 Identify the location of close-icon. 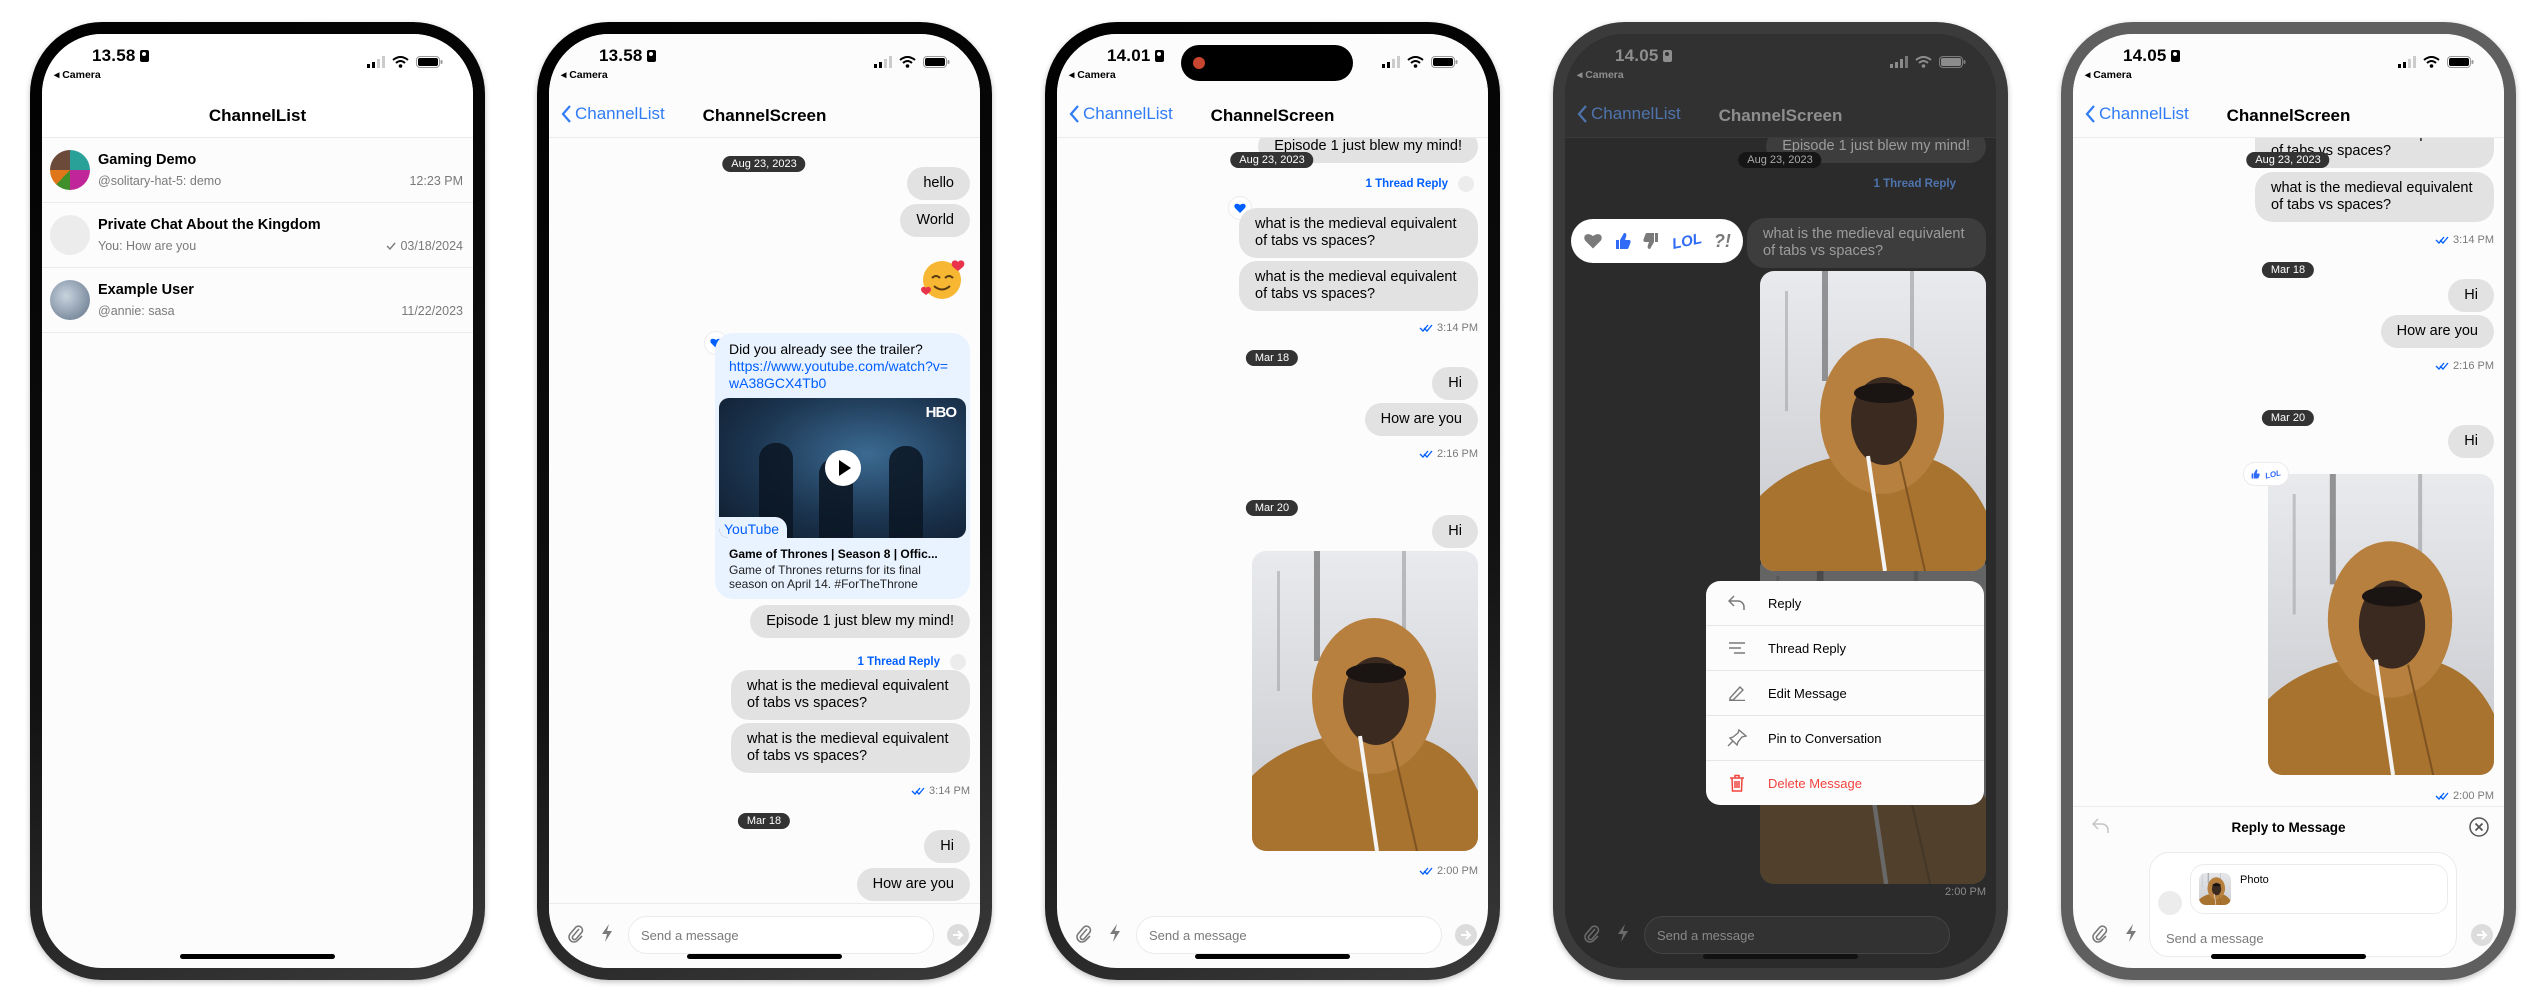
(2479, 827).